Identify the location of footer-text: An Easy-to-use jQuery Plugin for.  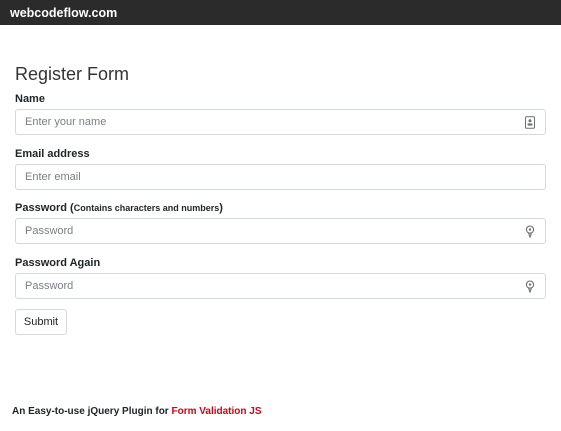
(90, 411).